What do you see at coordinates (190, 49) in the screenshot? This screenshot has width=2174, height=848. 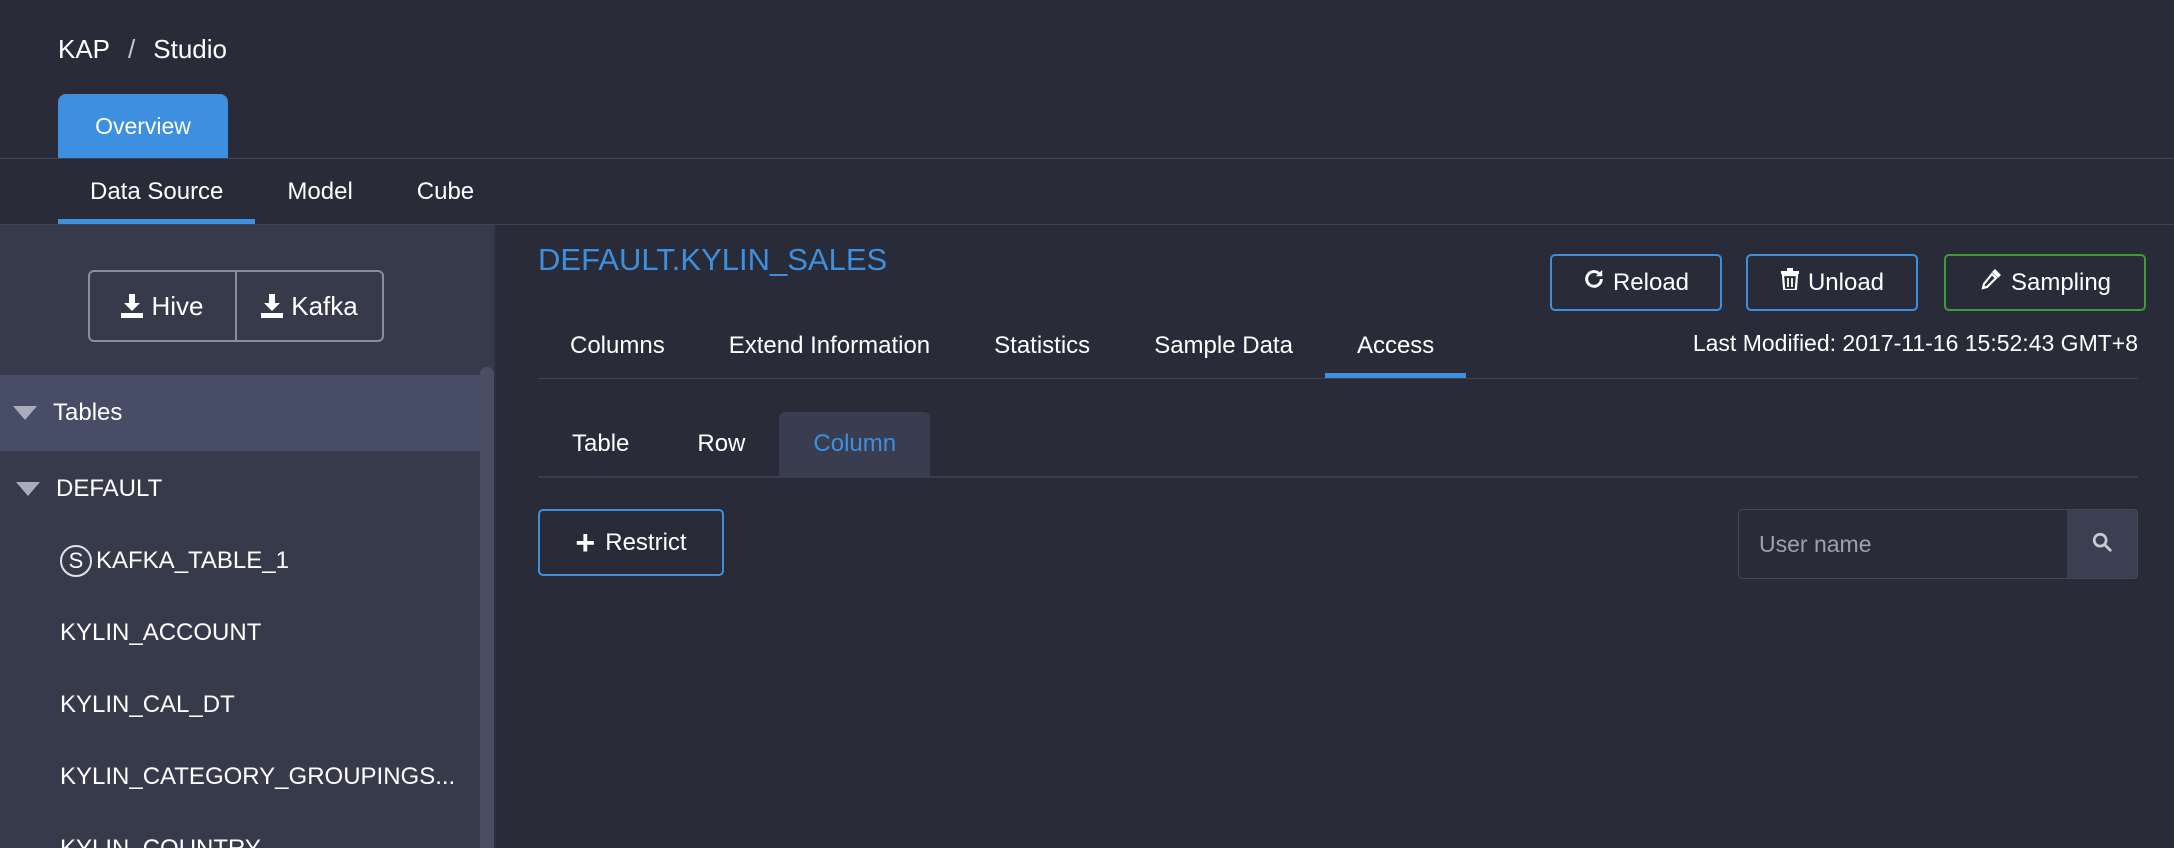 I see `breadcrumb-current: Studio` at bounding box center [190, 49].